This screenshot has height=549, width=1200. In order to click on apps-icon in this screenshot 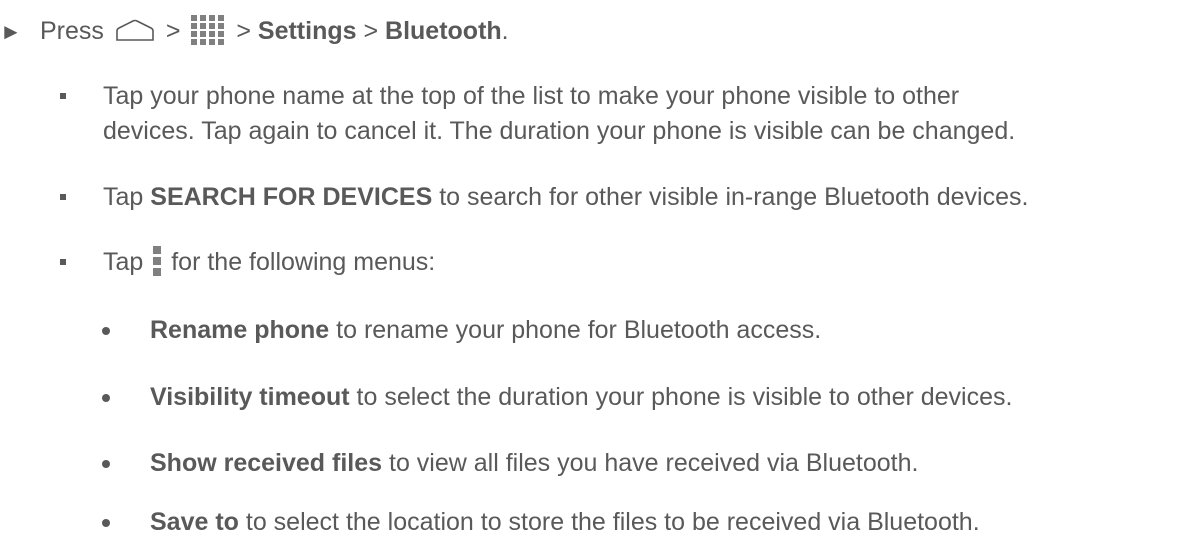, I will do `click(208, 30)`.